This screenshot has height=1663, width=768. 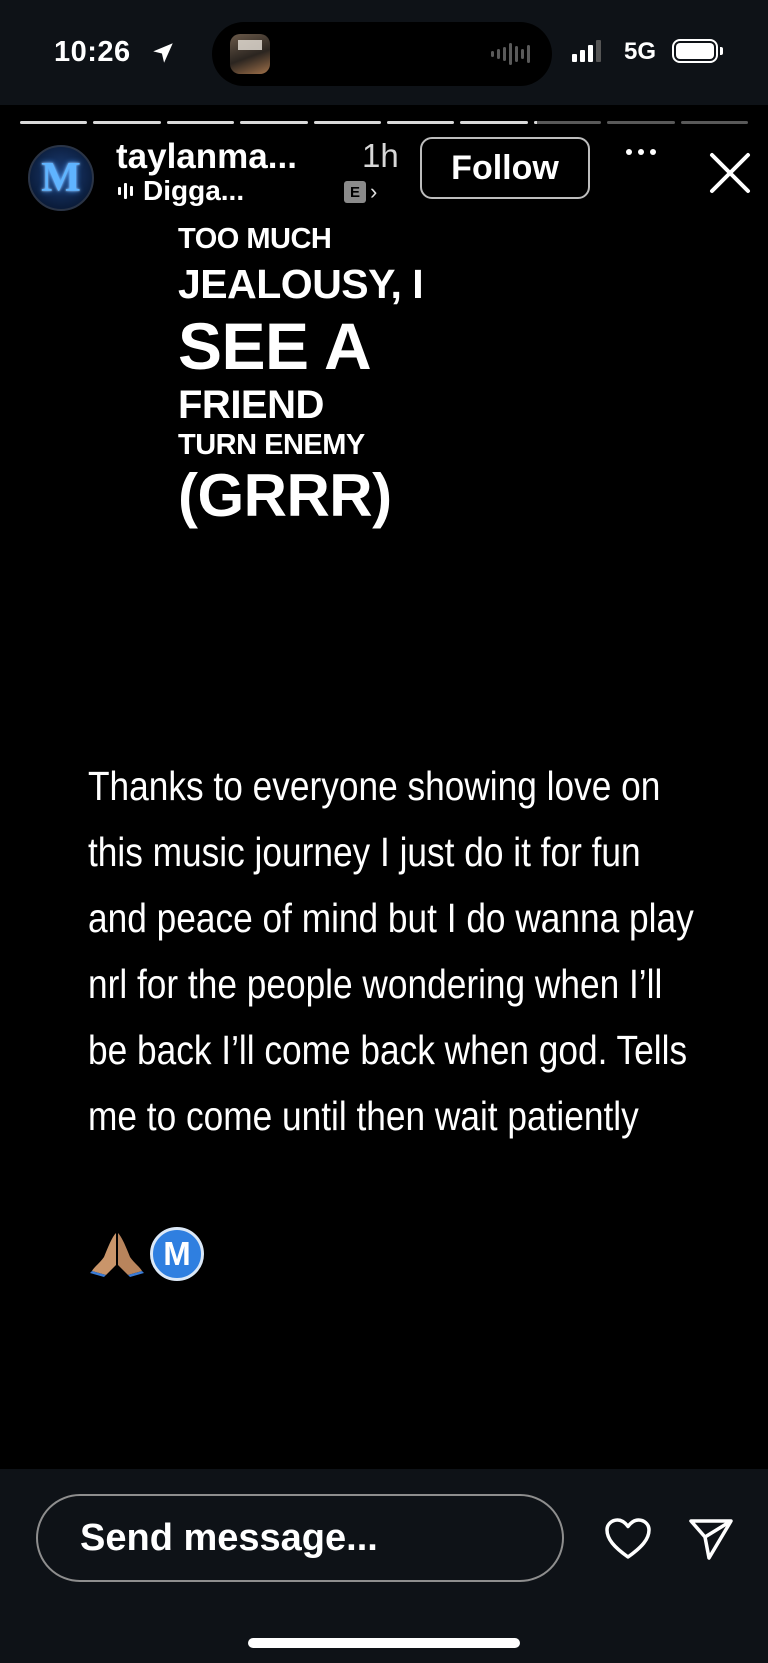 I want to click on send-message-input, so click(x=300, y=1538).